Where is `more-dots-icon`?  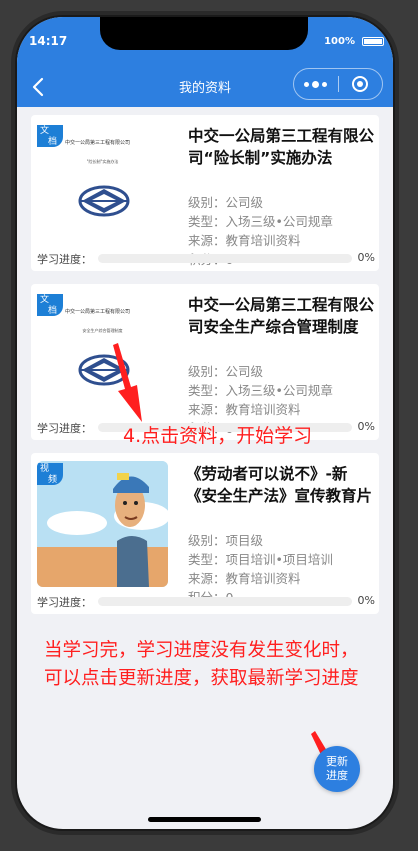
more-dots-icon is located at coordinates (307, 84).